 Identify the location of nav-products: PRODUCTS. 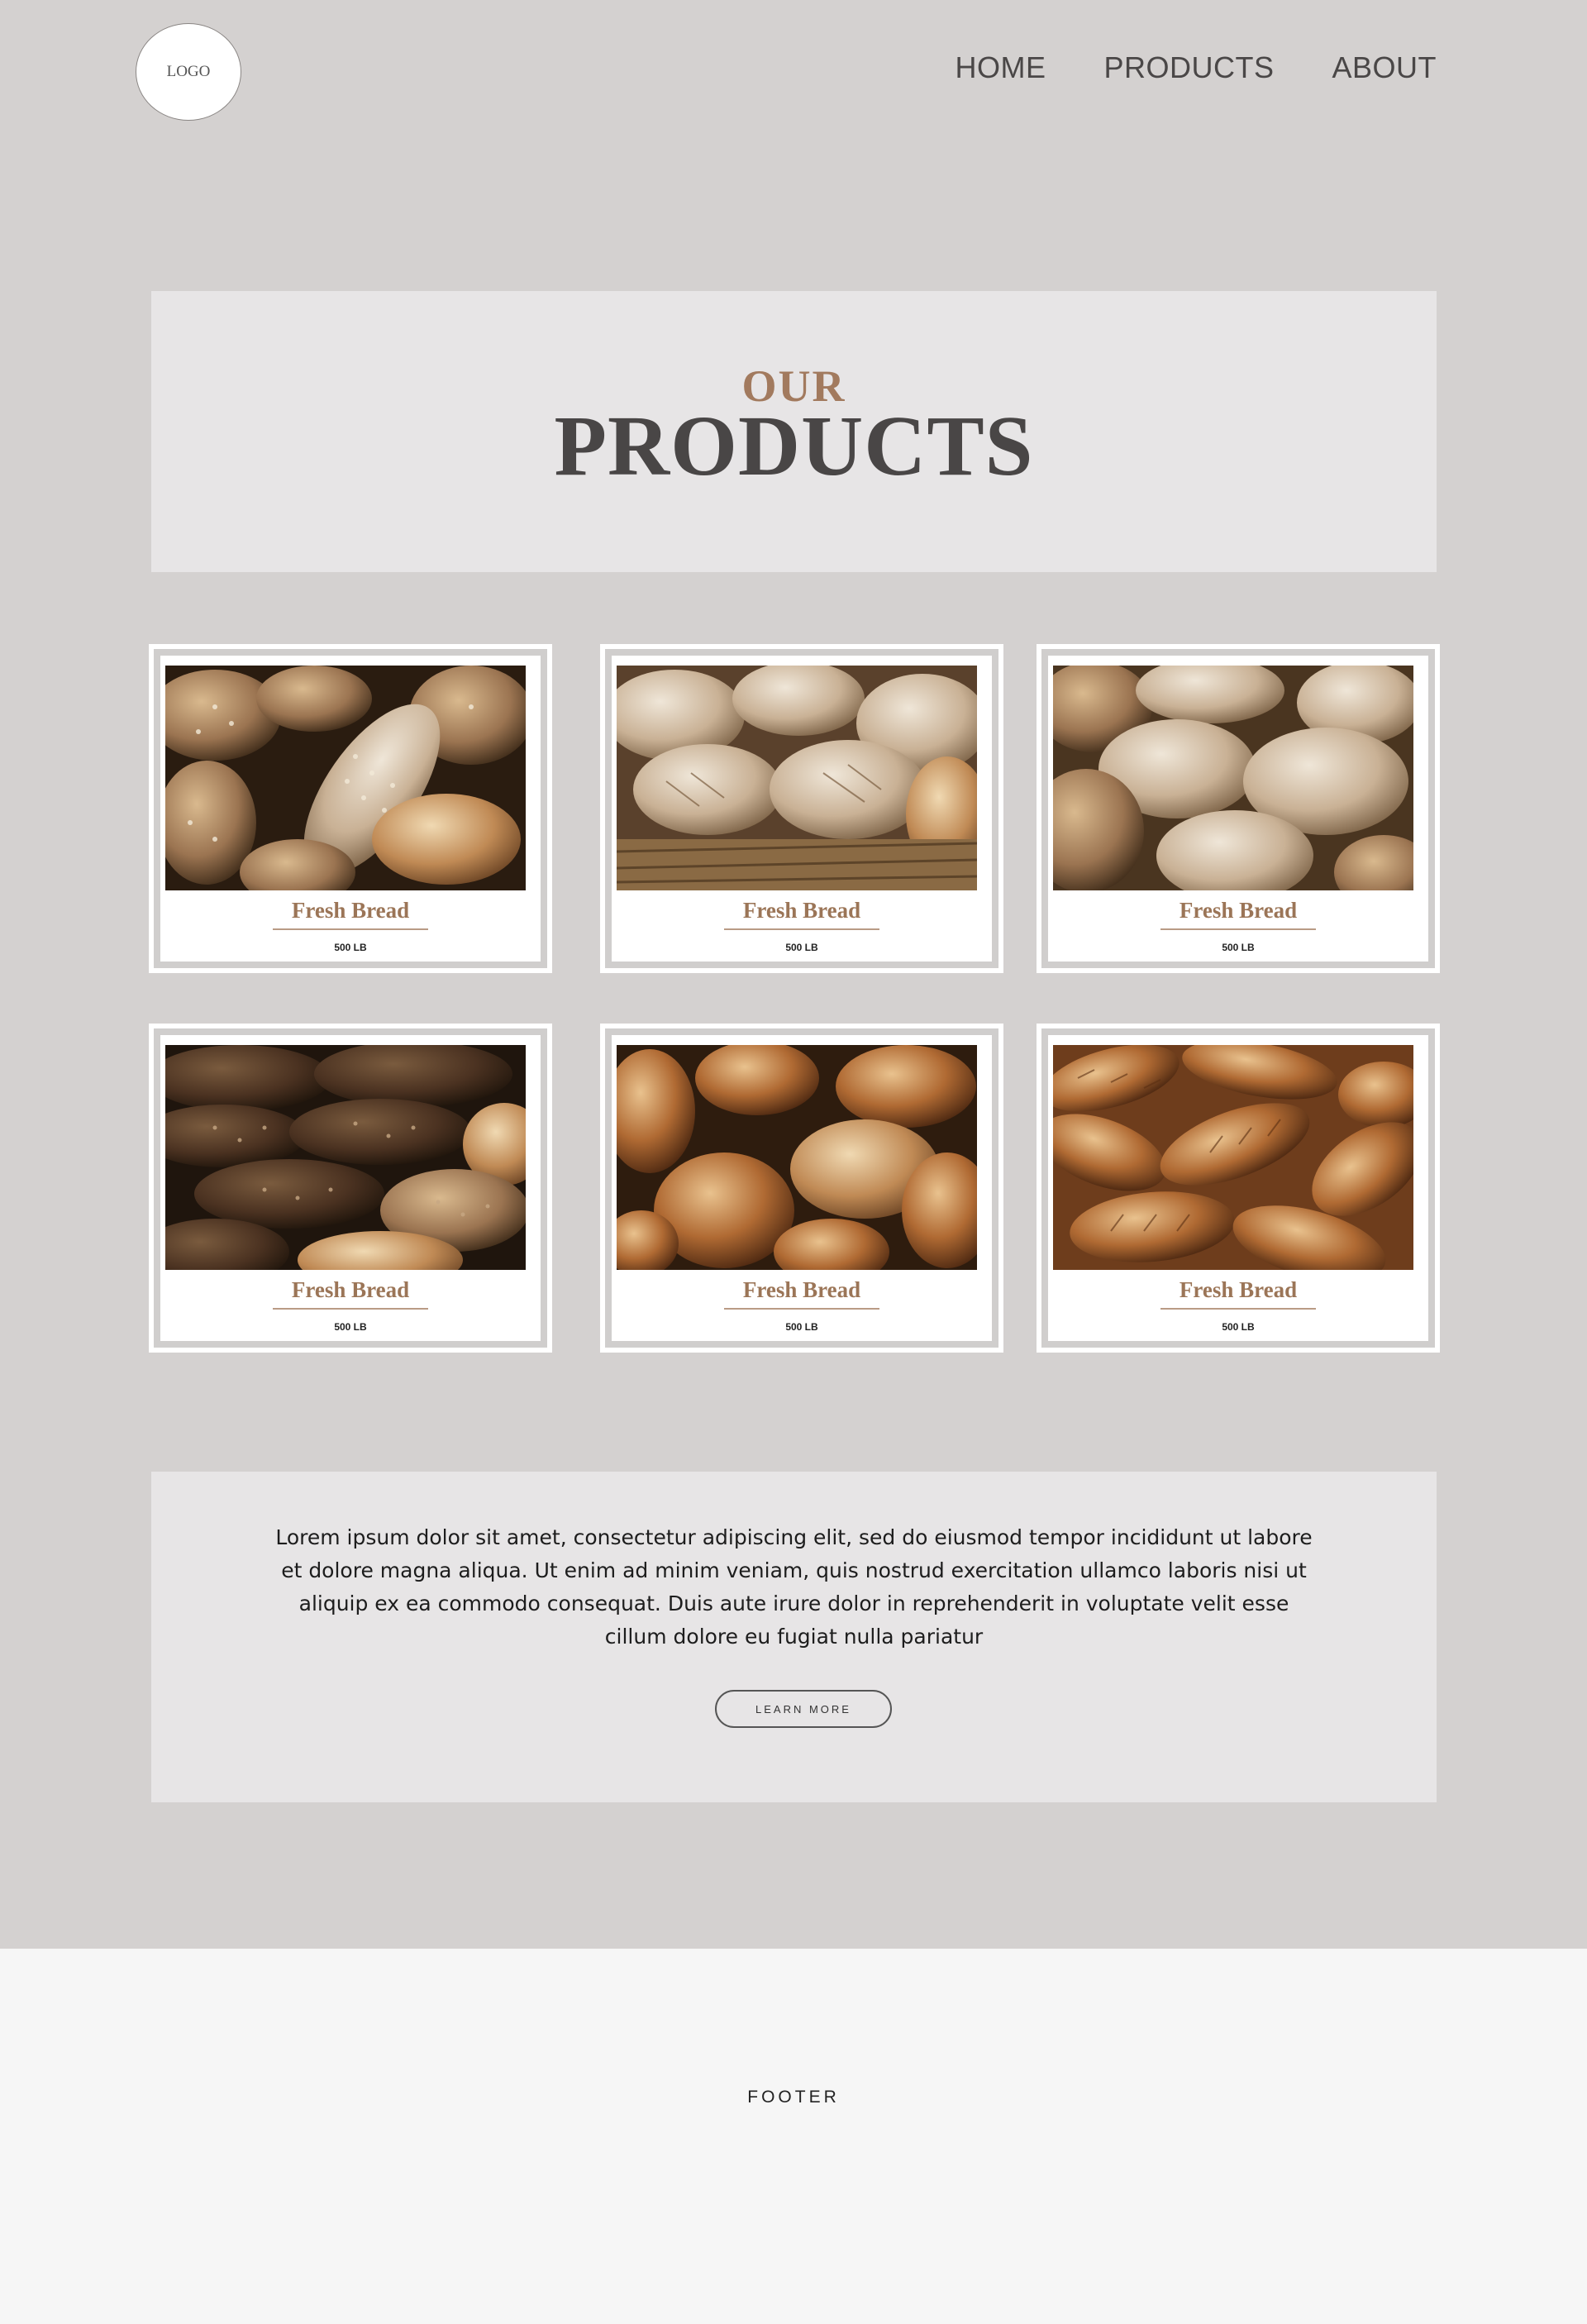
(1188, 68).